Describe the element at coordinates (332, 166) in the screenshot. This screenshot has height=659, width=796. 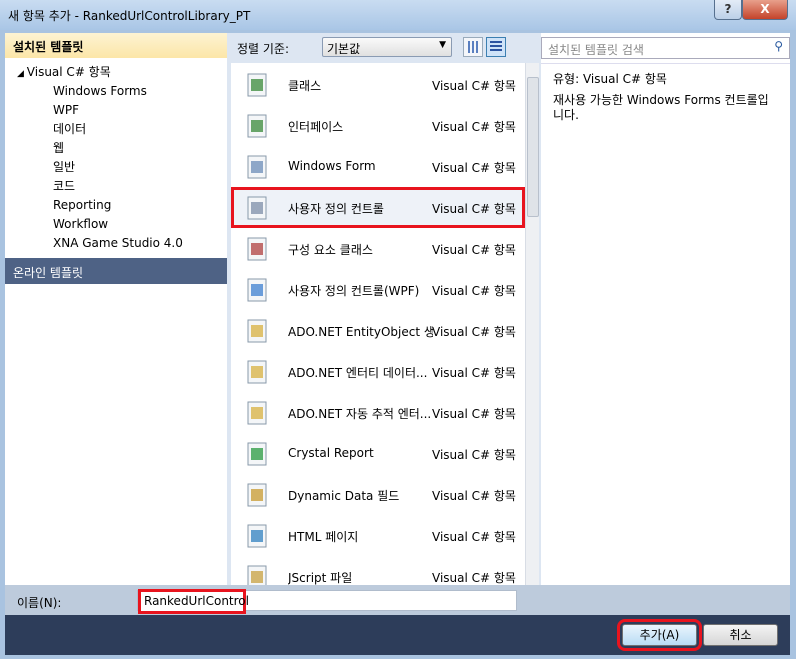
I see `item-name: Windows Form` at that location.